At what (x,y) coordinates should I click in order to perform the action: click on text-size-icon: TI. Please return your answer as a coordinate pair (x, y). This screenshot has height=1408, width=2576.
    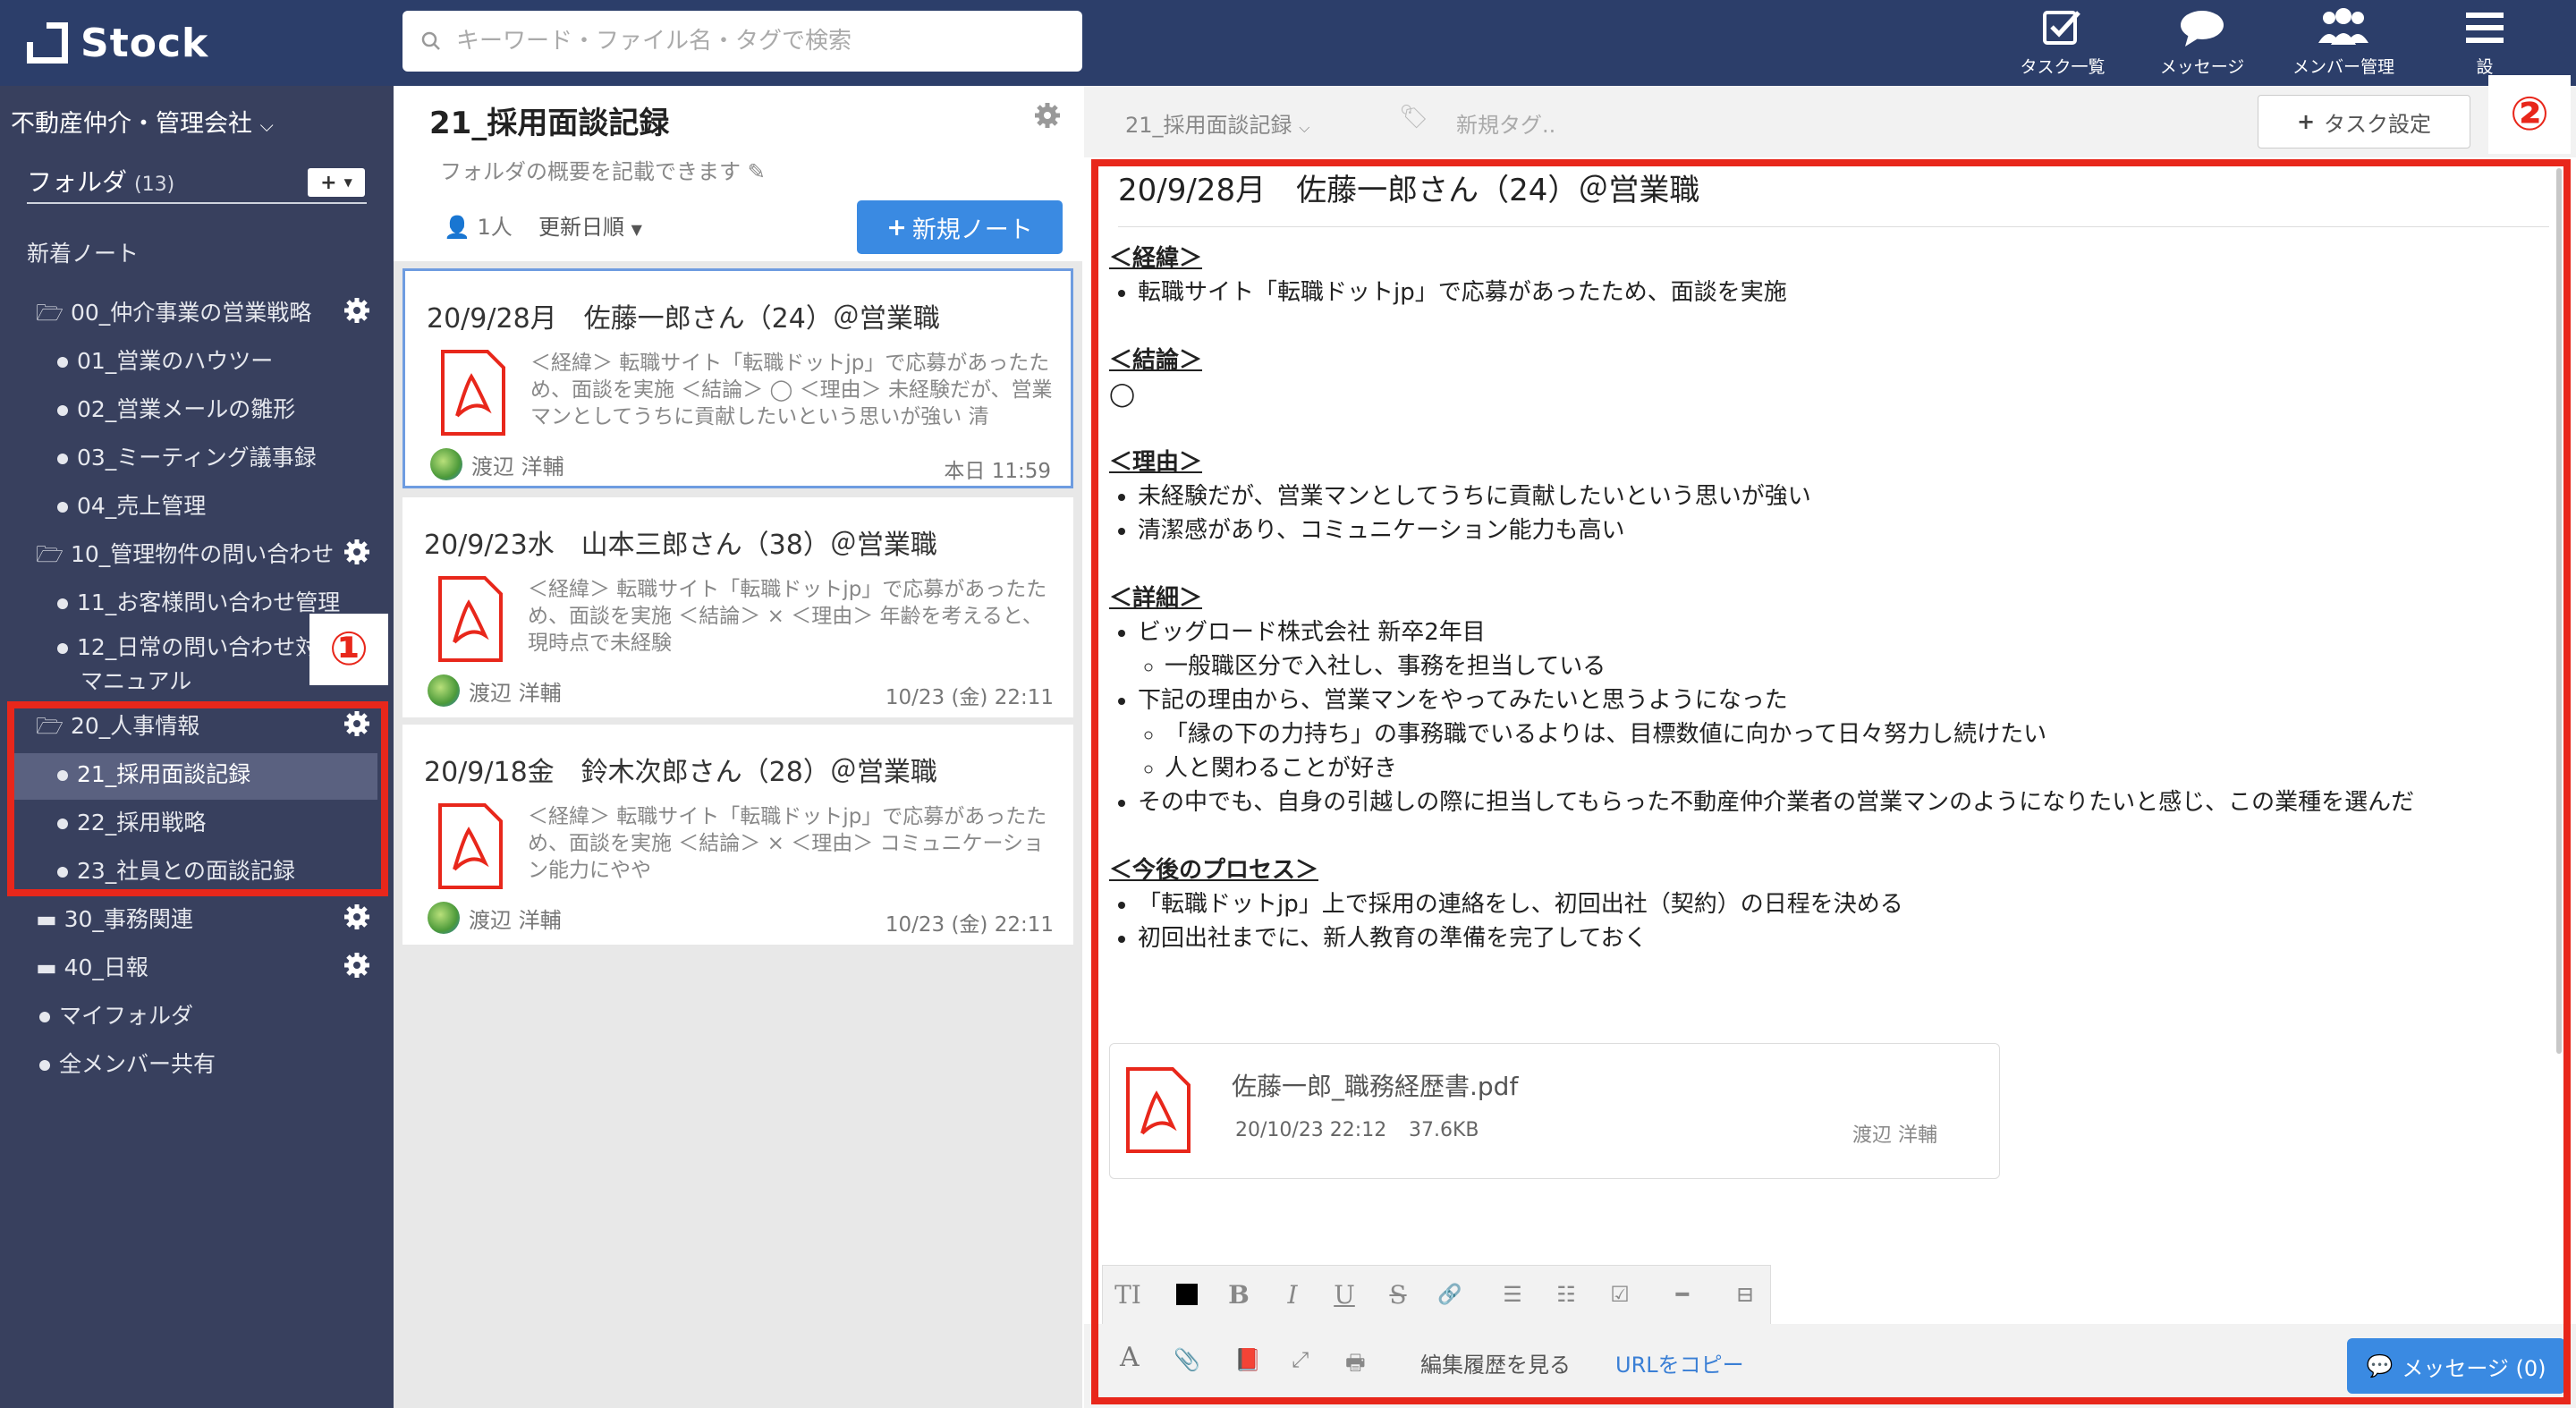
    Looking at the image, I should click on (1128, 1294).